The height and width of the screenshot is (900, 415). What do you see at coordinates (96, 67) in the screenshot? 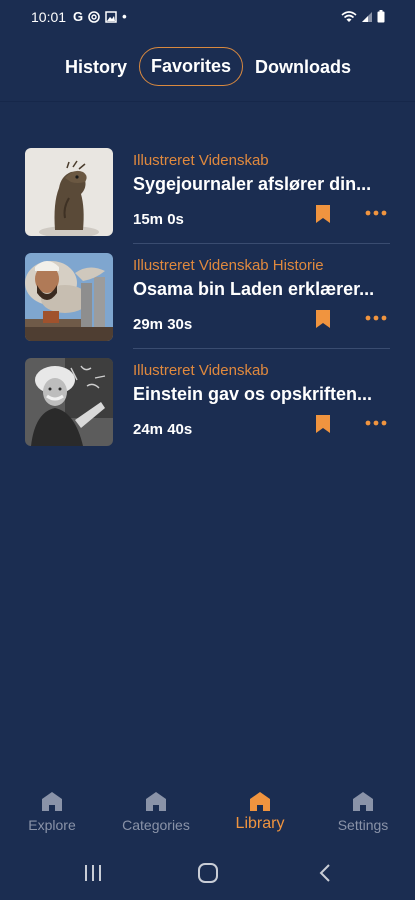
I see `tab-history: History` at bounding box center [96, 67].